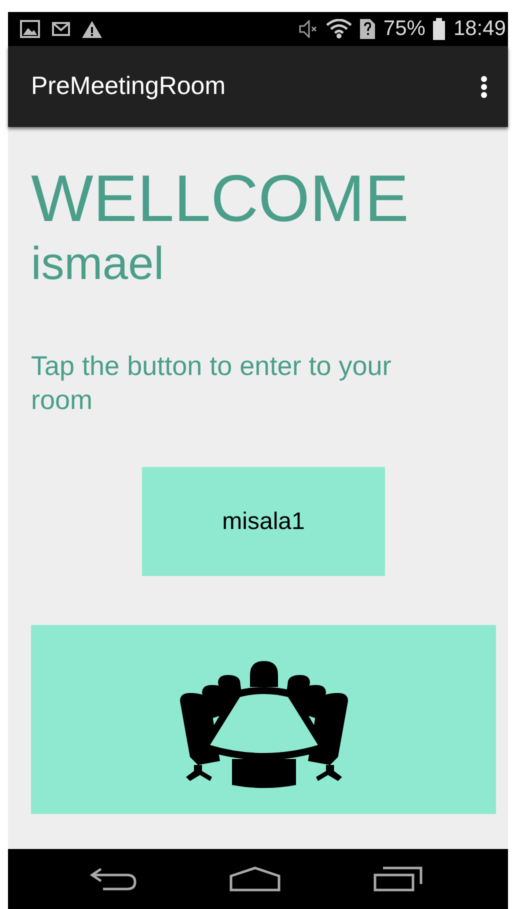  Describe the element at coordinates (92, 29) in the screenshot. I see `warning-icon` at that location.